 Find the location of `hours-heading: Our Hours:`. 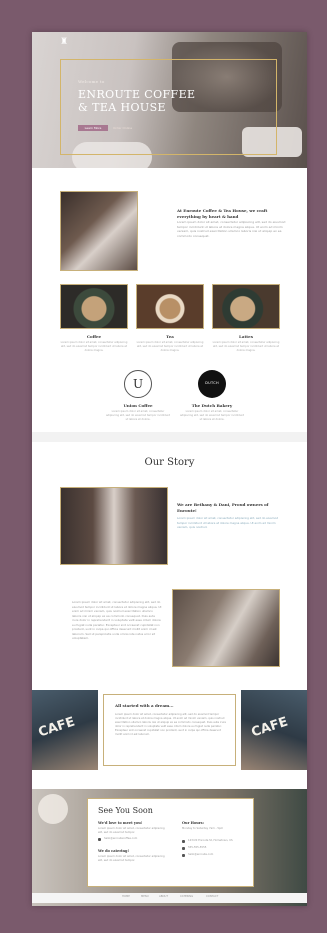

hours-heading: Our Hours: is located at coordinates (193, 823).